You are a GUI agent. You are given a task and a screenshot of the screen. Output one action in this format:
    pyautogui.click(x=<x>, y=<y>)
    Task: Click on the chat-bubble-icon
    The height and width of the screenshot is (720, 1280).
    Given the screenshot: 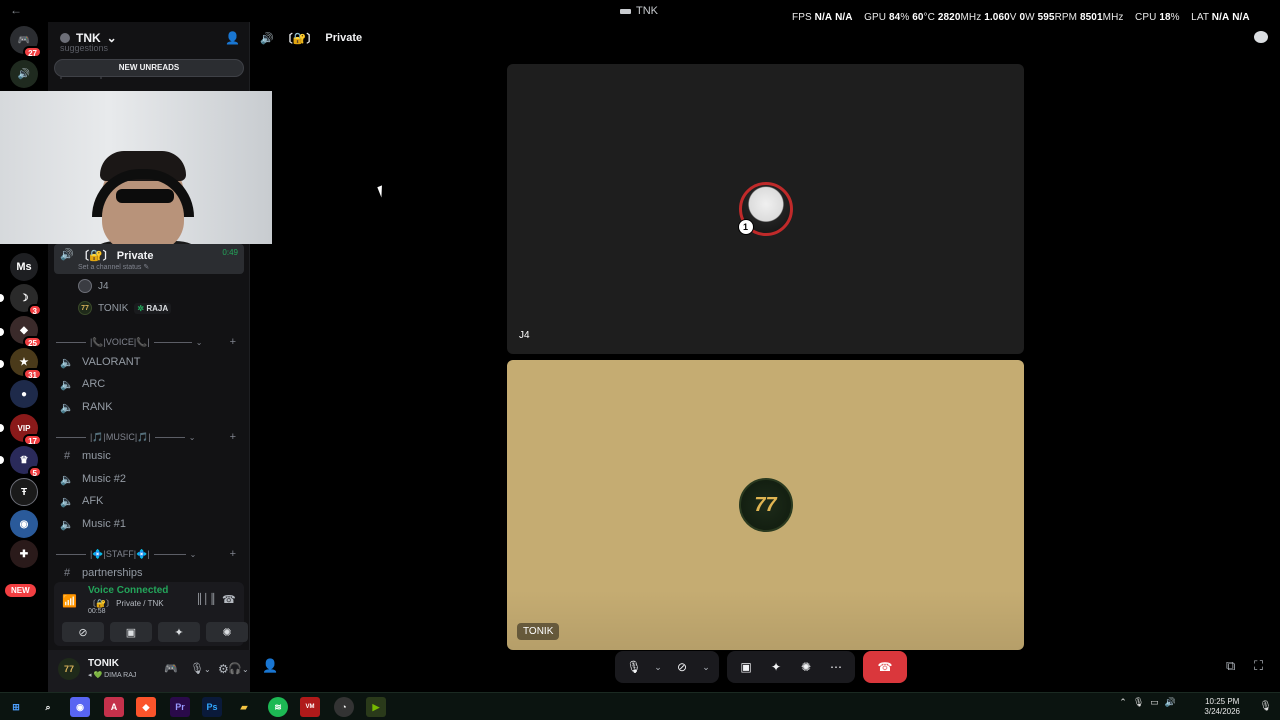 What is the action you would take?
    pyautogui.click(x=1261, y=37)
    